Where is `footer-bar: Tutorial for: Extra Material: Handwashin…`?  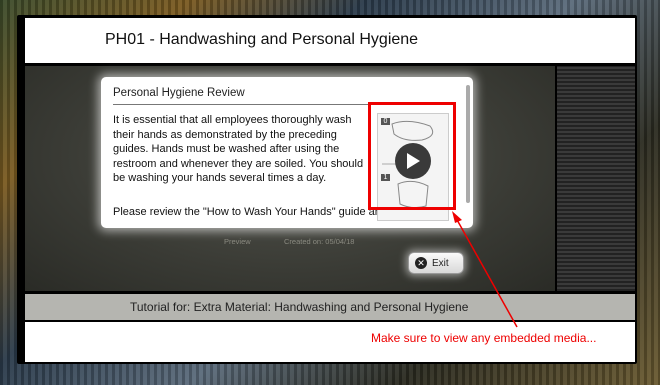
footer-bar: Tutorial for: Extra Material: Handwashin… is located at coordinates (330, 307).